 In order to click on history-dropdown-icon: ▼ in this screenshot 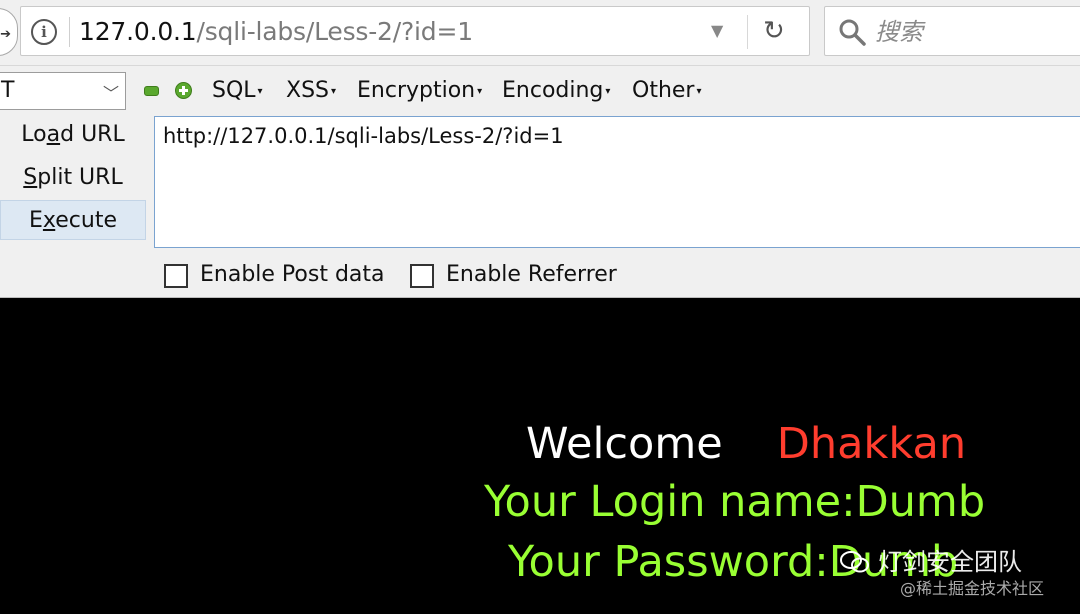, I will do `click(717, 30)`.